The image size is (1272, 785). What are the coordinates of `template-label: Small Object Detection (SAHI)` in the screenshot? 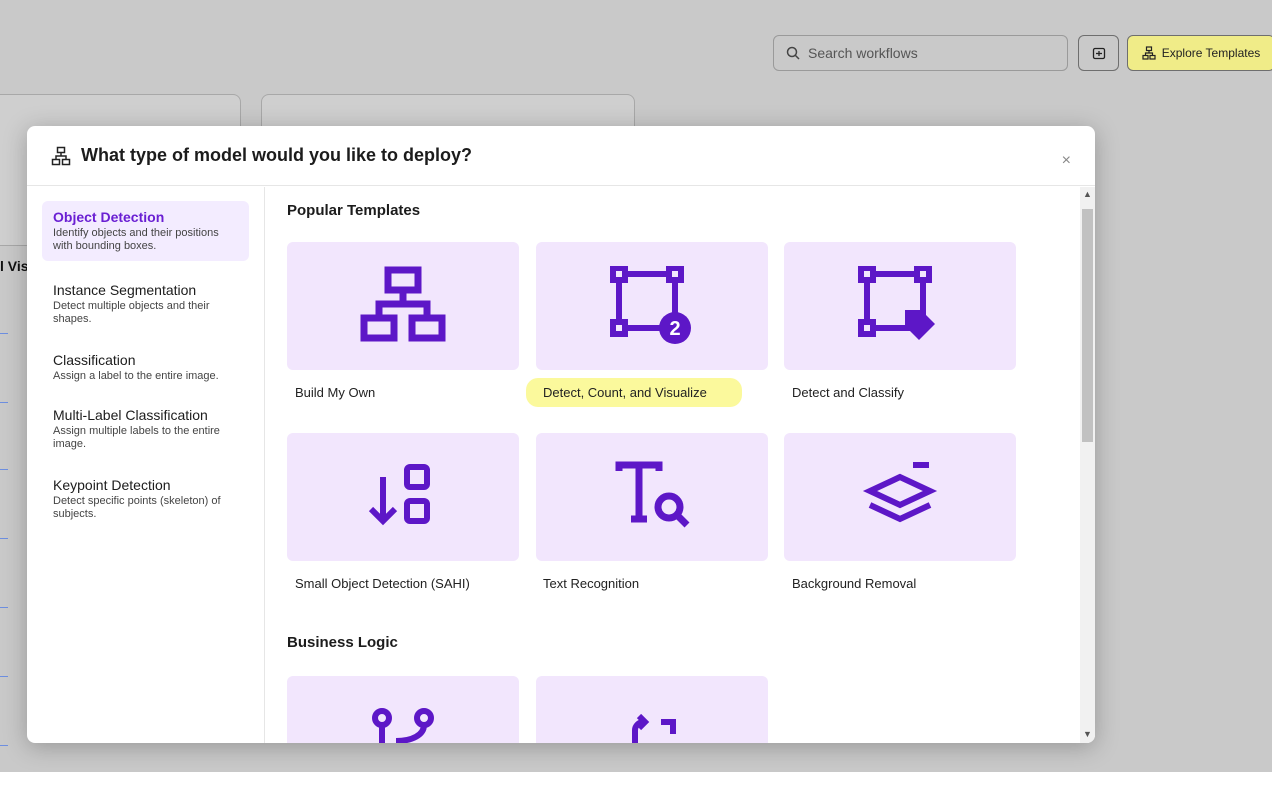 It's located at (382, 583).